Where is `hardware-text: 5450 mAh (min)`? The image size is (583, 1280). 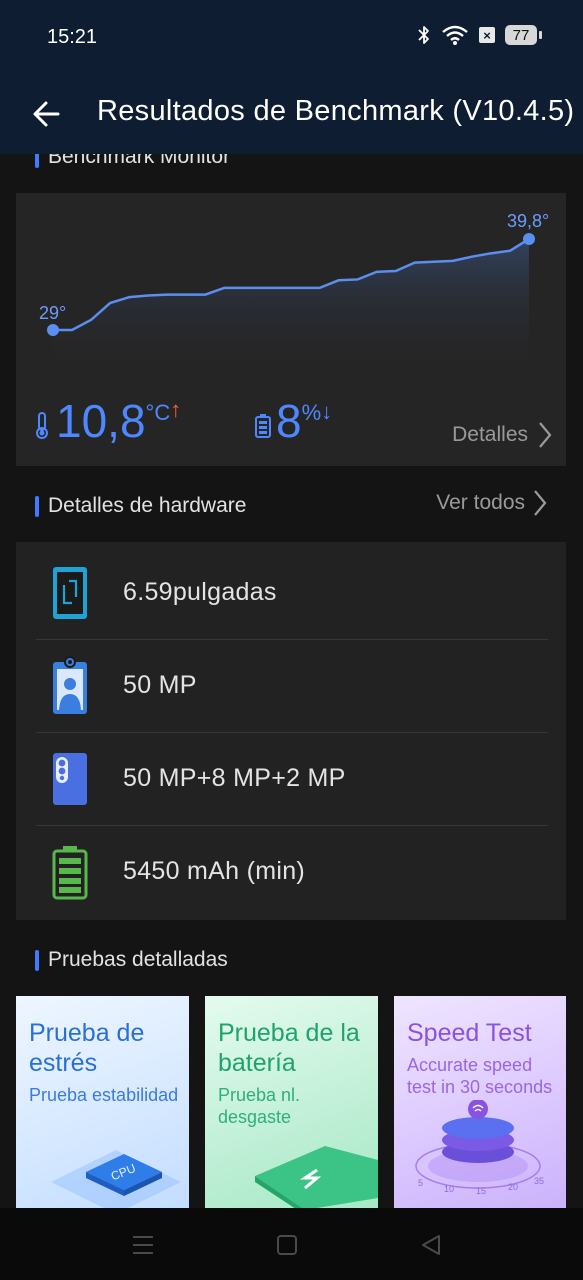
hardware-text: 5450 mAh (min) is located at coordinates (214, 871).